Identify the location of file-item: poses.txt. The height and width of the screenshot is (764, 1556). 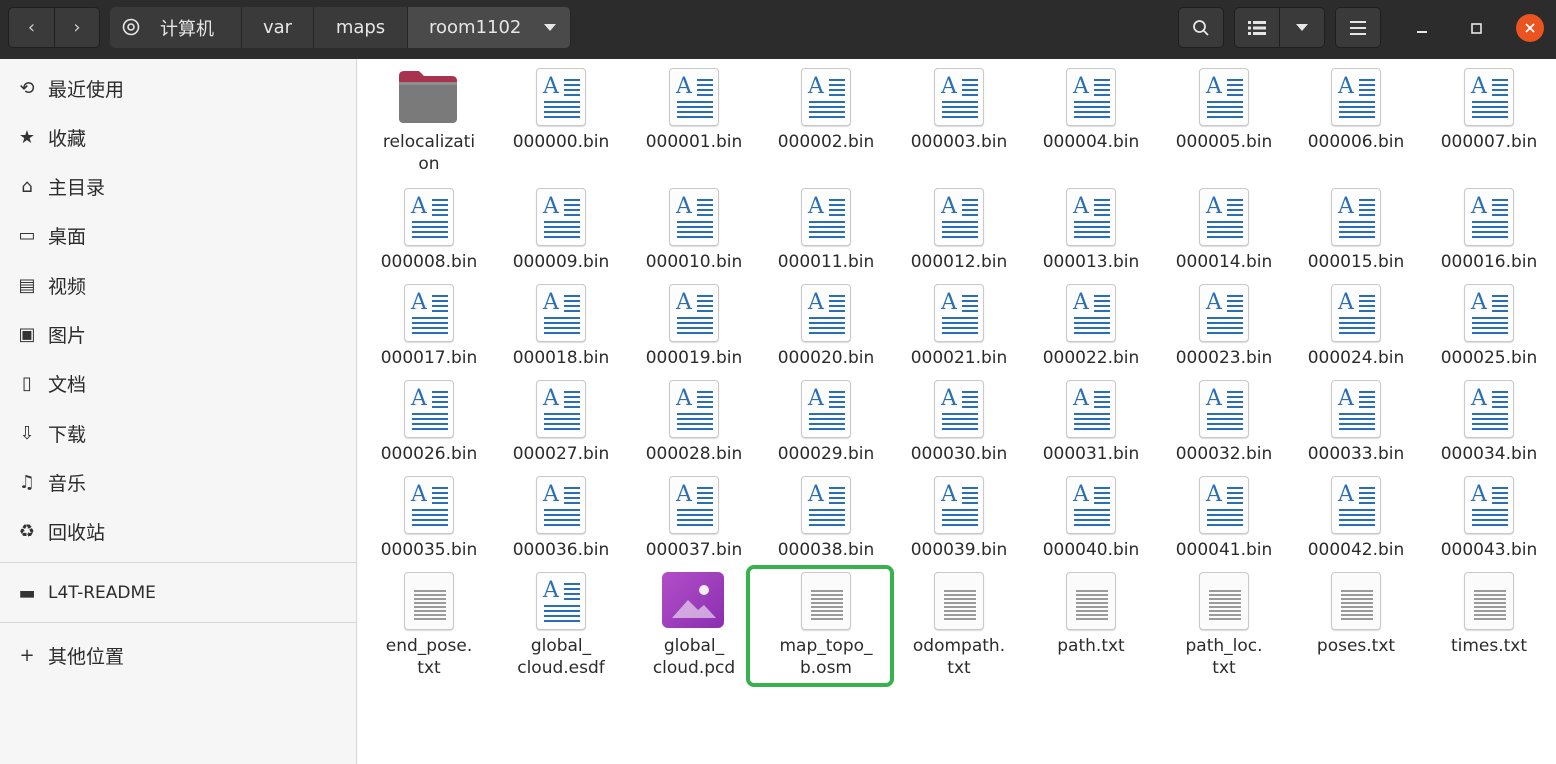
(1356, 627).